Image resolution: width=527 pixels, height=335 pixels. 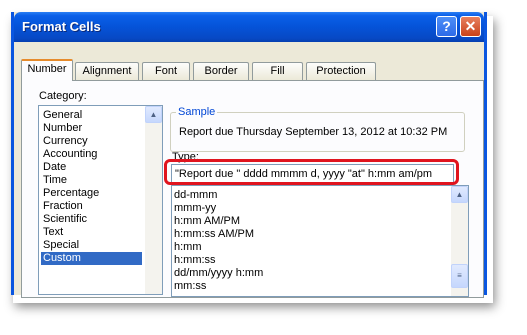 I want to click on tab-border: Border, so click(x=221, y=71).